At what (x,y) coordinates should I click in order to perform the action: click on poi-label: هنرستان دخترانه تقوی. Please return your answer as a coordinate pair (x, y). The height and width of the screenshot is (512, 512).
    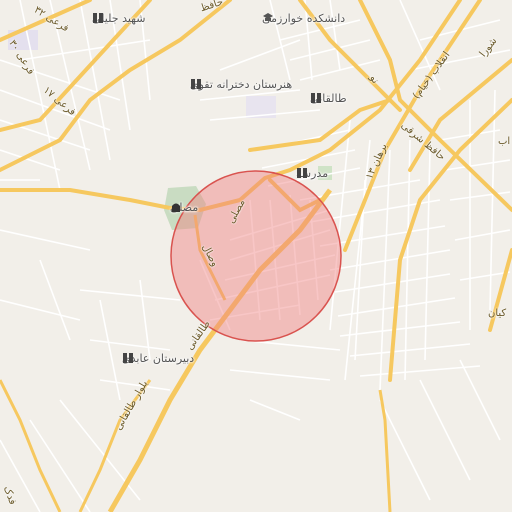
    Looking at the image, I should click on (241, 84).